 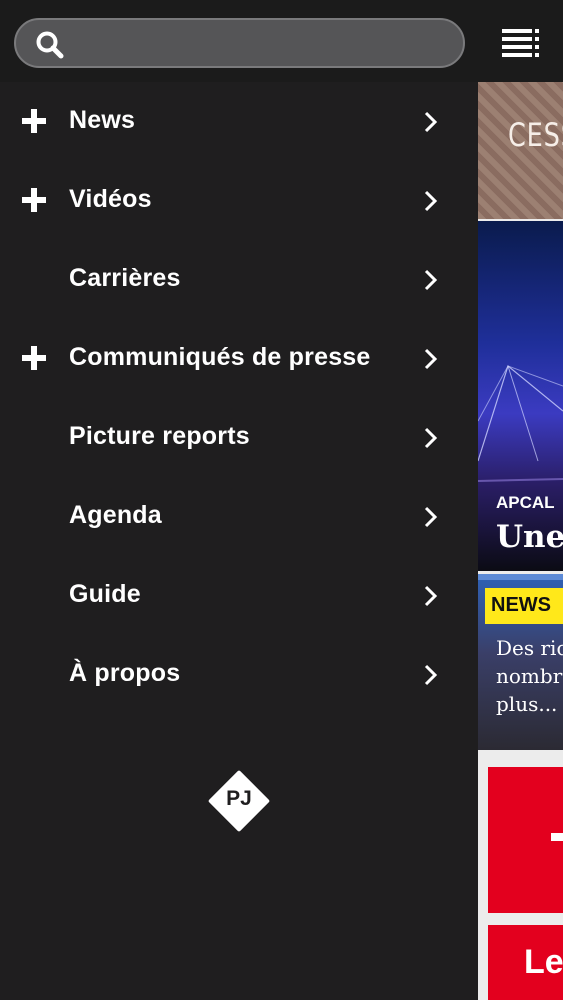 What do you see at coordinates (110, 199) in the screenshot?
I see `menu-item-label: Vidéos` at bounding box center [110, 199].